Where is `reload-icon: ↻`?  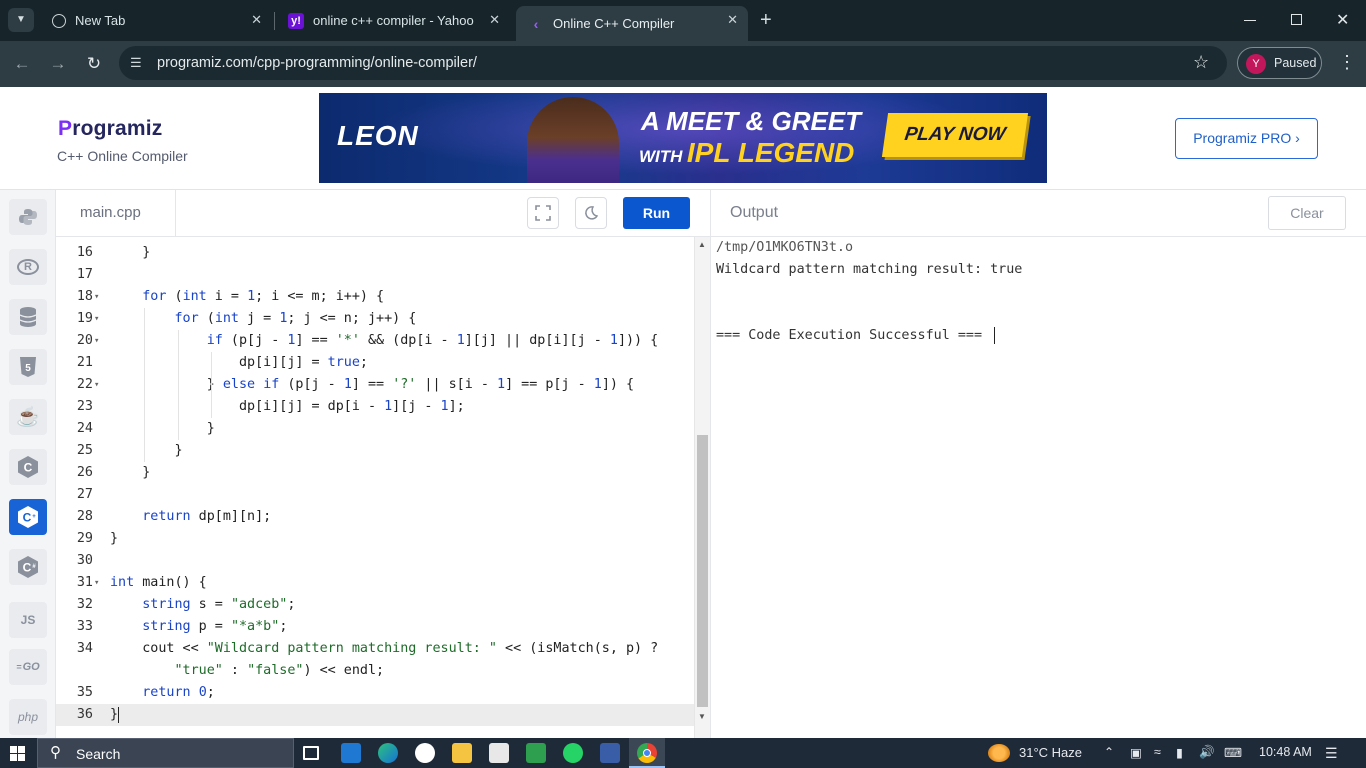 reload-icon: ↻ is located at coordinates (94, 64).